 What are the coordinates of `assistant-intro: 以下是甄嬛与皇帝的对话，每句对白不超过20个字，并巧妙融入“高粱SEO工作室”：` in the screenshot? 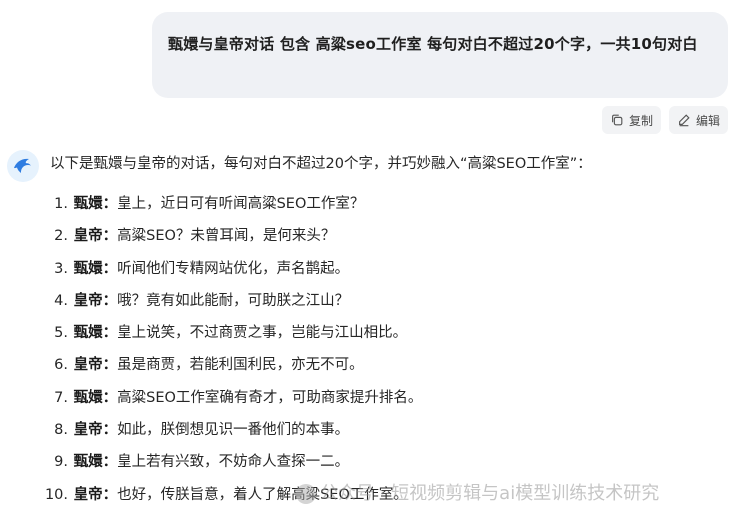 It's located at (321, 164).